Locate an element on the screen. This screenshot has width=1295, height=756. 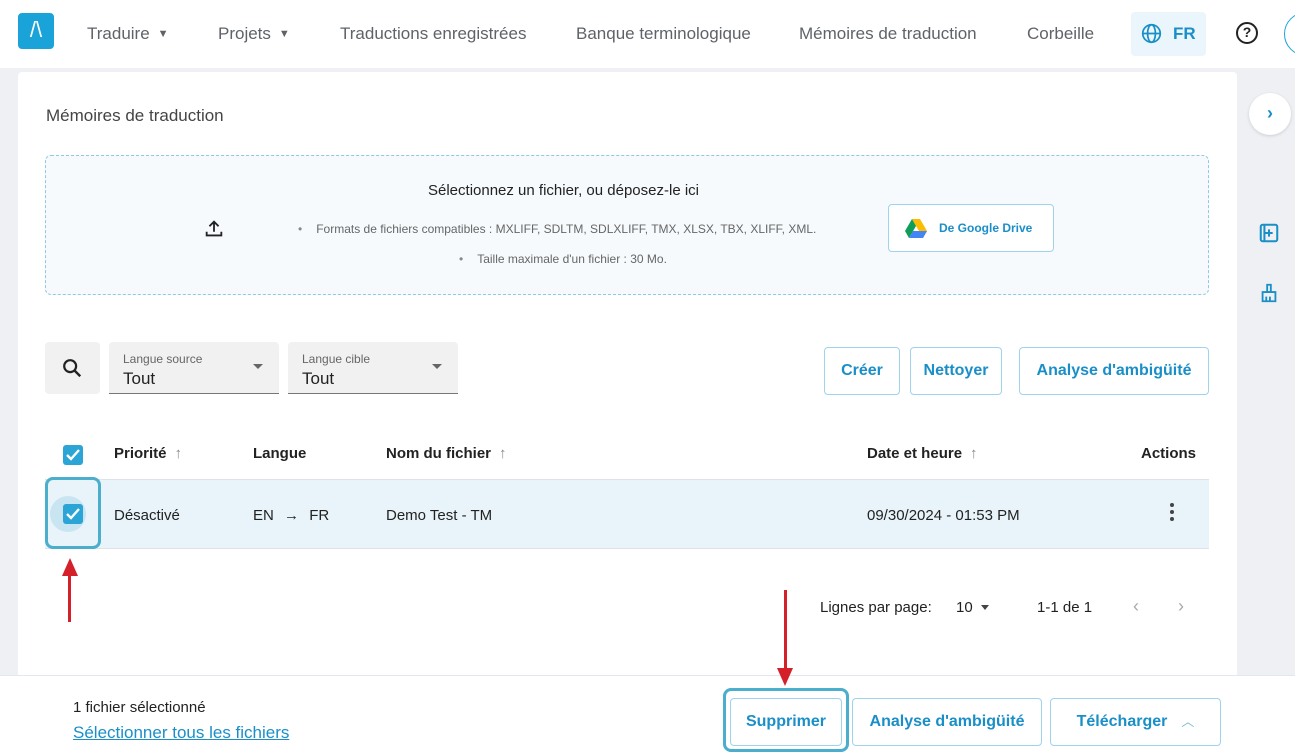
google-drive-icon is located at coordinates (916, 228).